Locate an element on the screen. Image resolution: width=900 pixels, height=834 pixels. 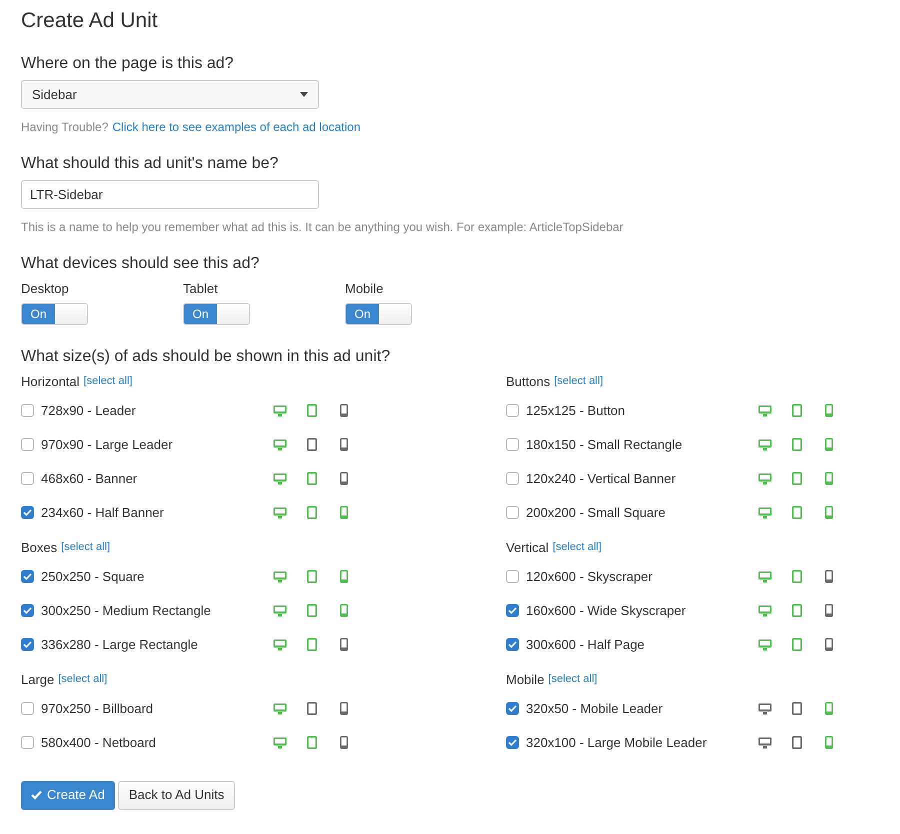
size-label: 300x250 - Medium Rectangle is located at coordinates (126, 611).